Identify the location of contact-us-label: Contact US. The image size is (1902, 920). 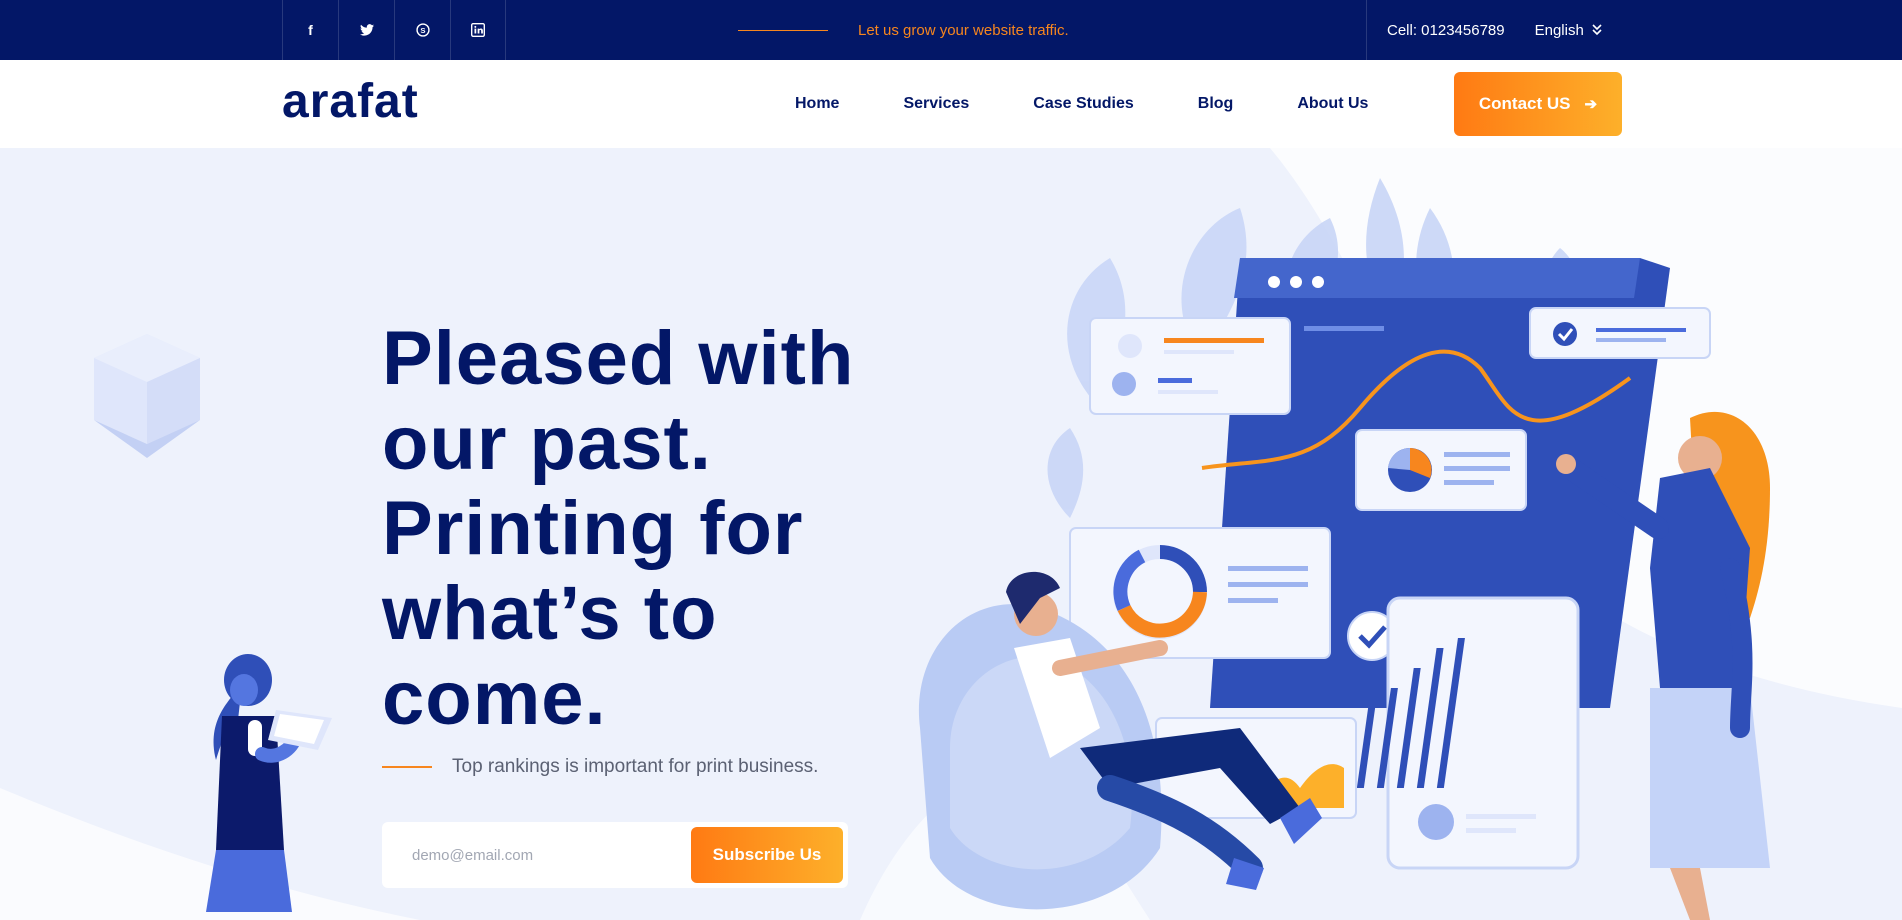
(1524, 103).